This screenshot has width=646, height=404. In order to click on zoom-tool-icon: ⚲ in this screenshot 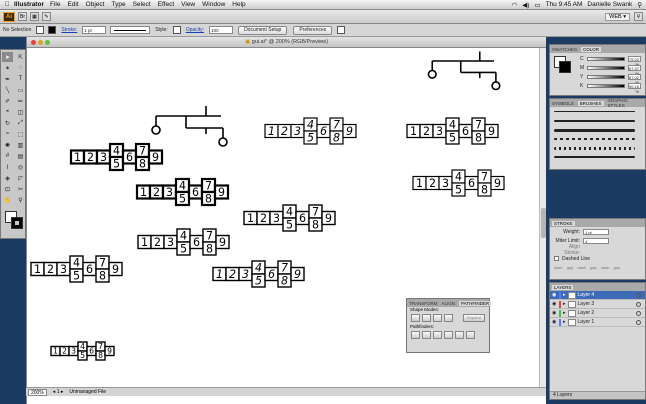, I will do `click(20, 200)`.